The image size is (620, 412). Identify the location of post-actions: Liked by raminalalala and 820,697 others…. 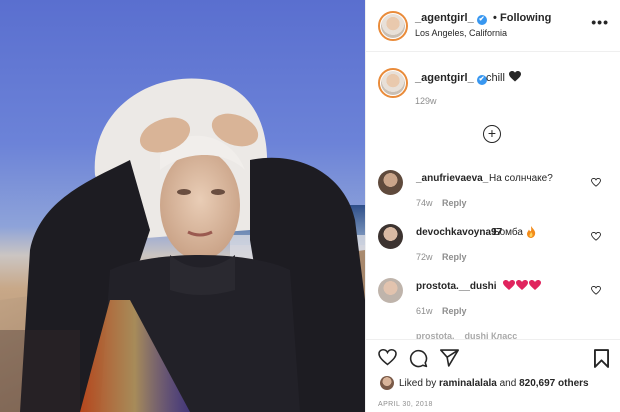
(493, 375).